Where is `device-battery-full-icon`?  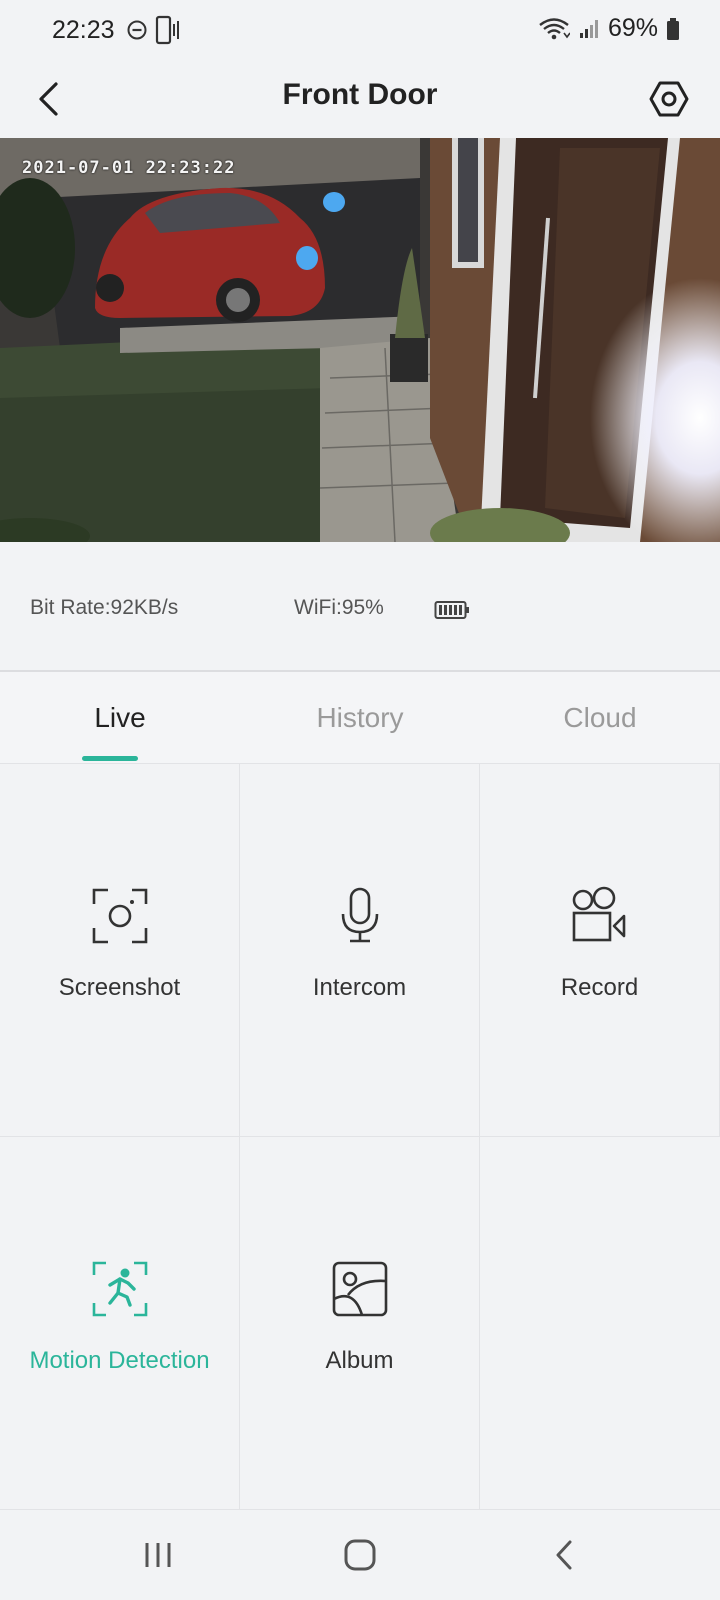 device-battery-full-icon is located at coordinates (451, 610).